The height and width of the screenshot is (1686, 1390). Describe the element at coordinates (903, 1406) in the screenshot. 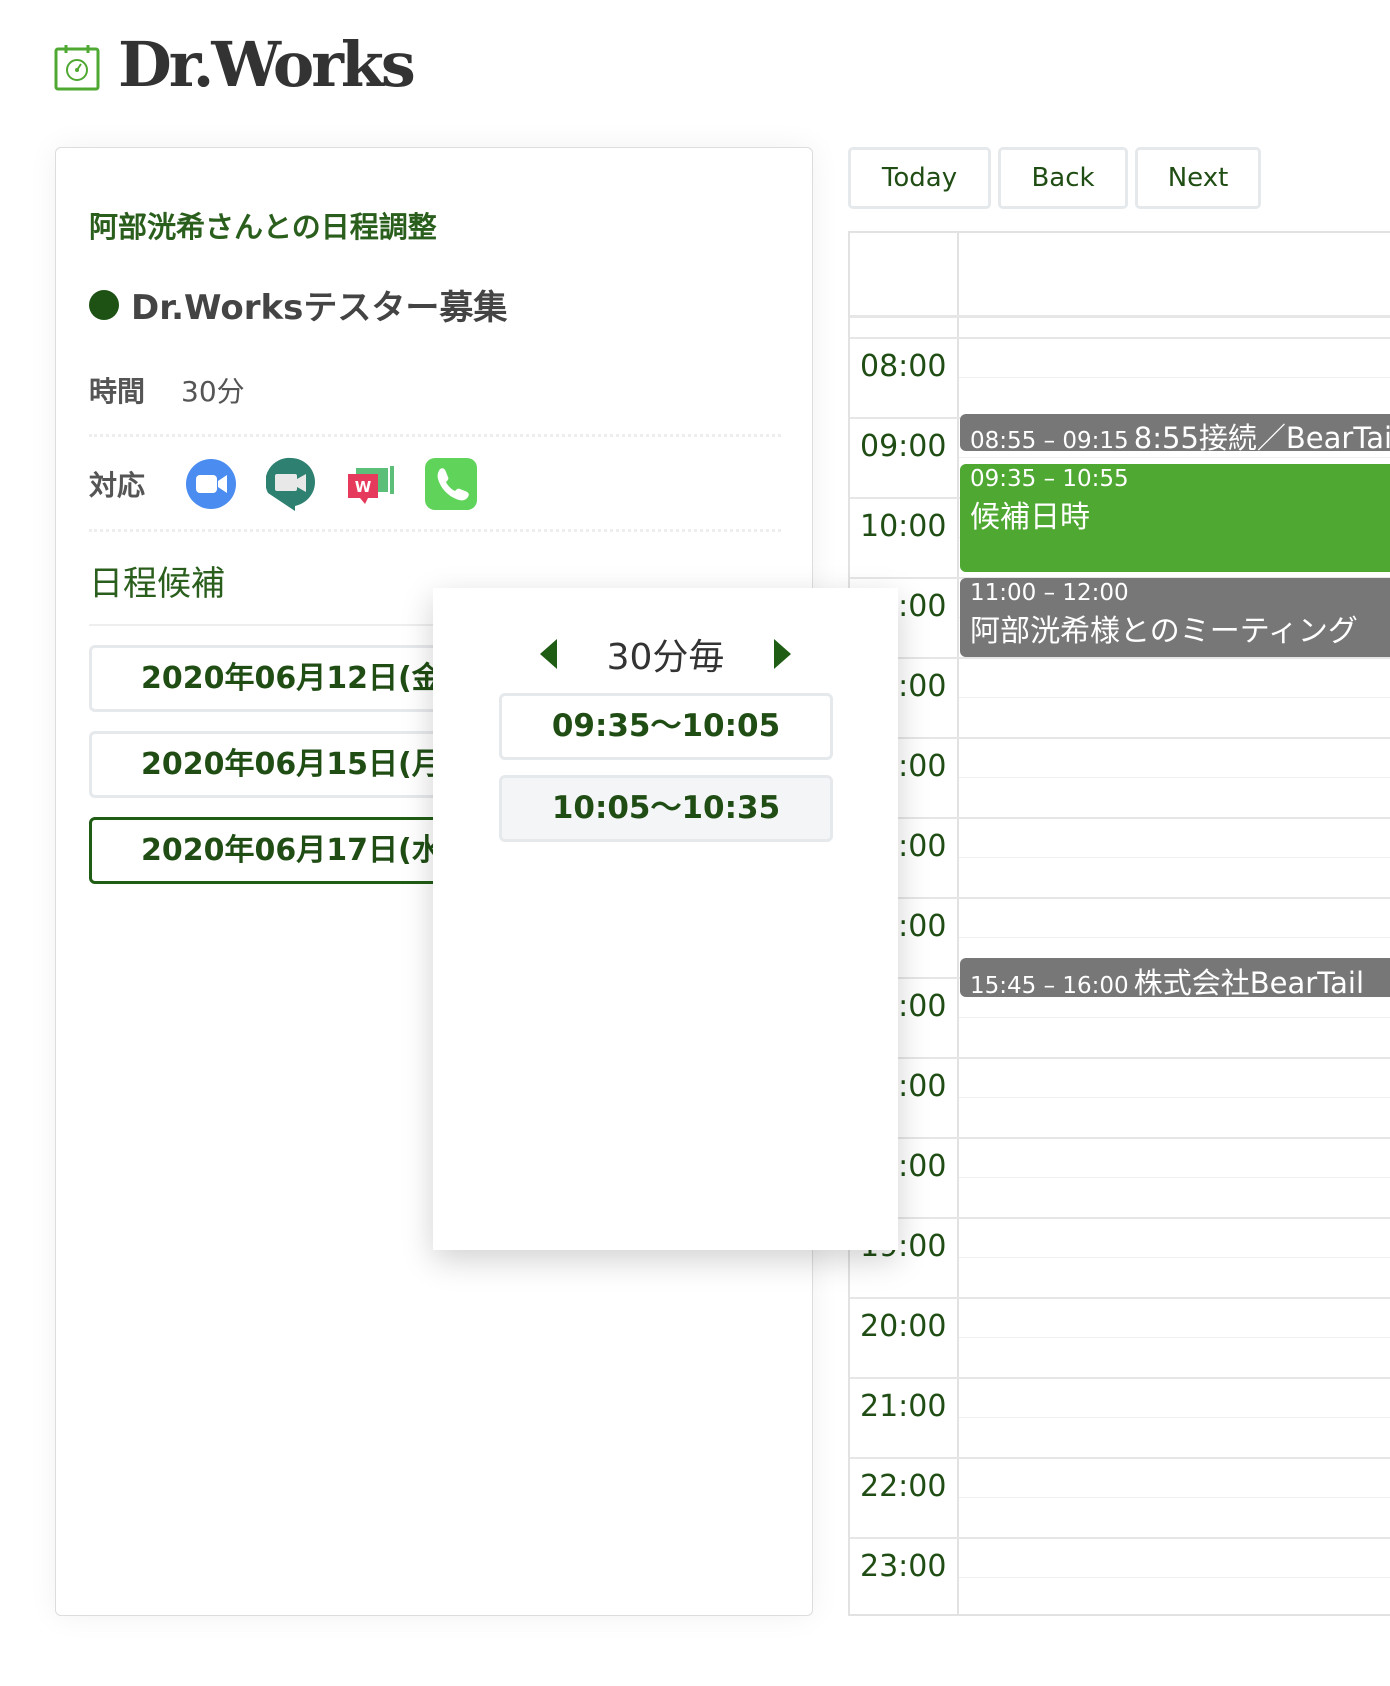

I see `hour-label: 21:00` at that location.